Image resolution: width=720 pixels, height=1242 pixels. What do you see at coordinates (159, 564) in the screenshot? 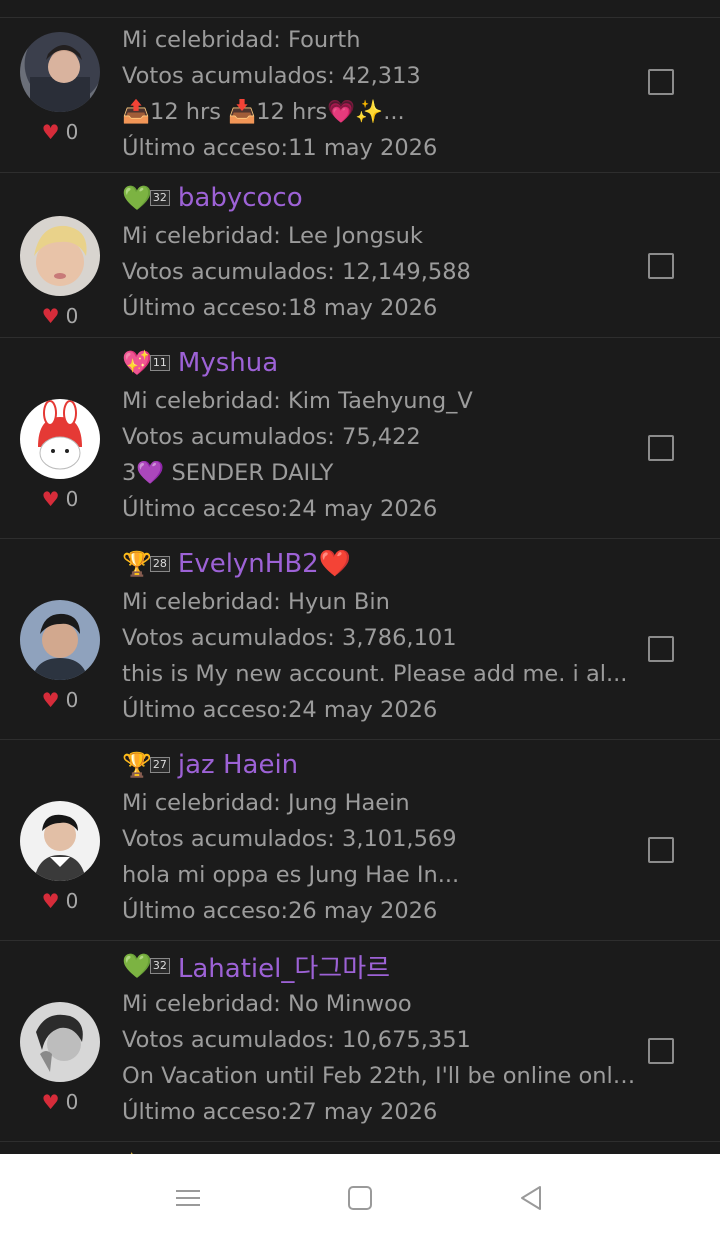
I see `badge-level: 28` at bounding box center [159, 564].